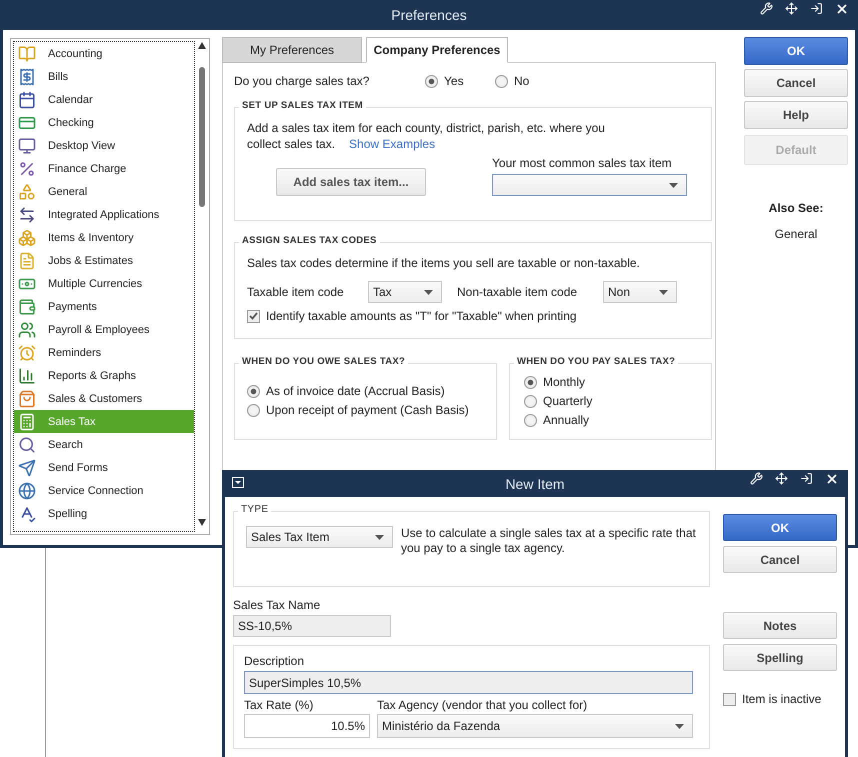 The height and width of the screenshot is (757, 858). Describe the element at coordinates (367, 410) in the screenshot. I see `radio-label: Upon receipt of payment (Cash Basis)` at that location.